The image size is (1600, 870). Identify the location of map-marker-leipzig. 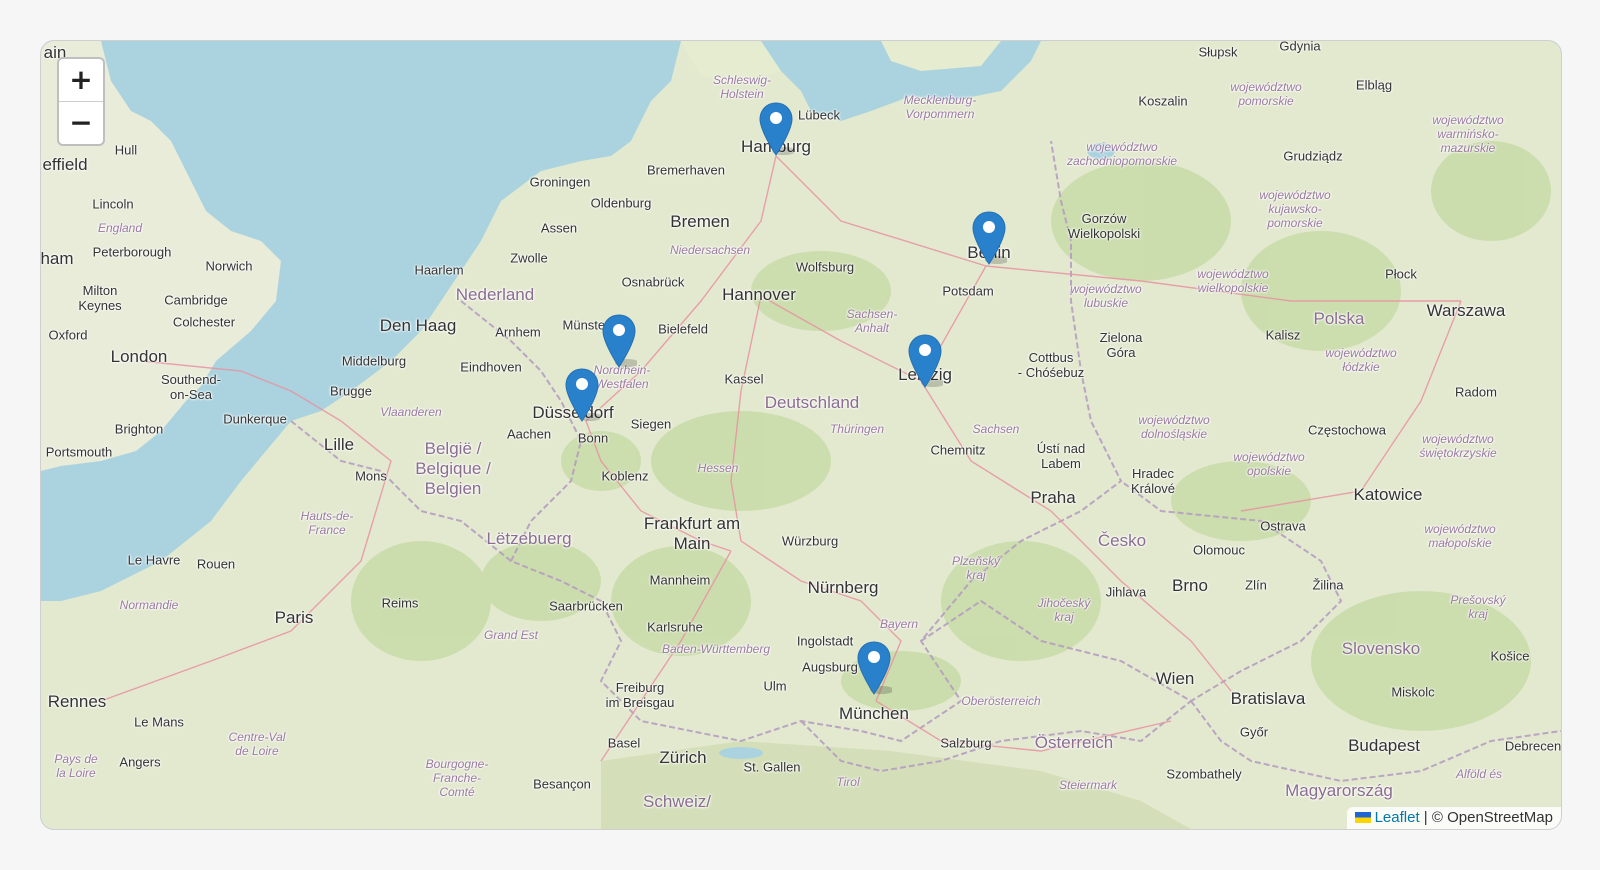
(925, 361).